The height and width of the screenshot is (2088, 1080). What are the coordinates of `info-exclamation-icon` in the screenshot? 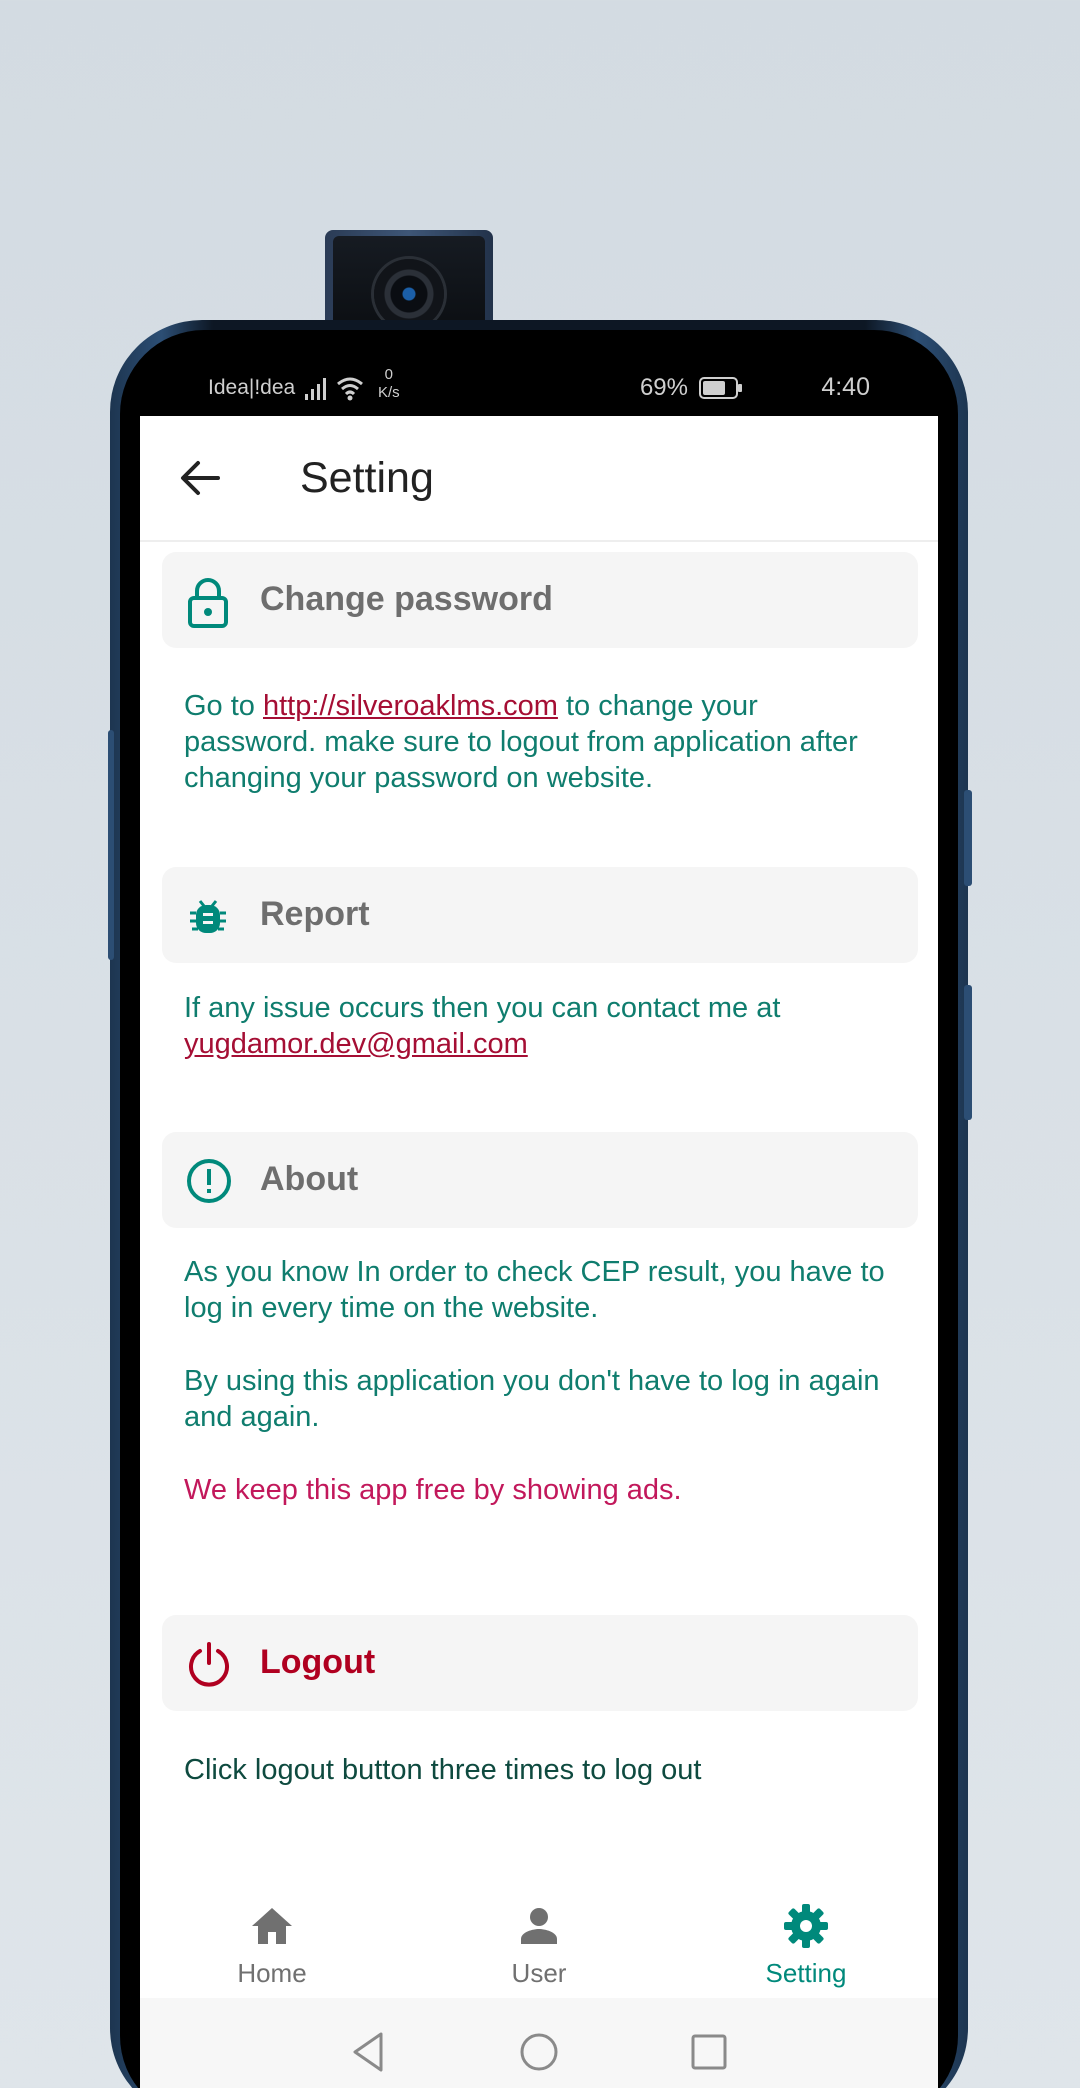 It's located at (208, 1180).